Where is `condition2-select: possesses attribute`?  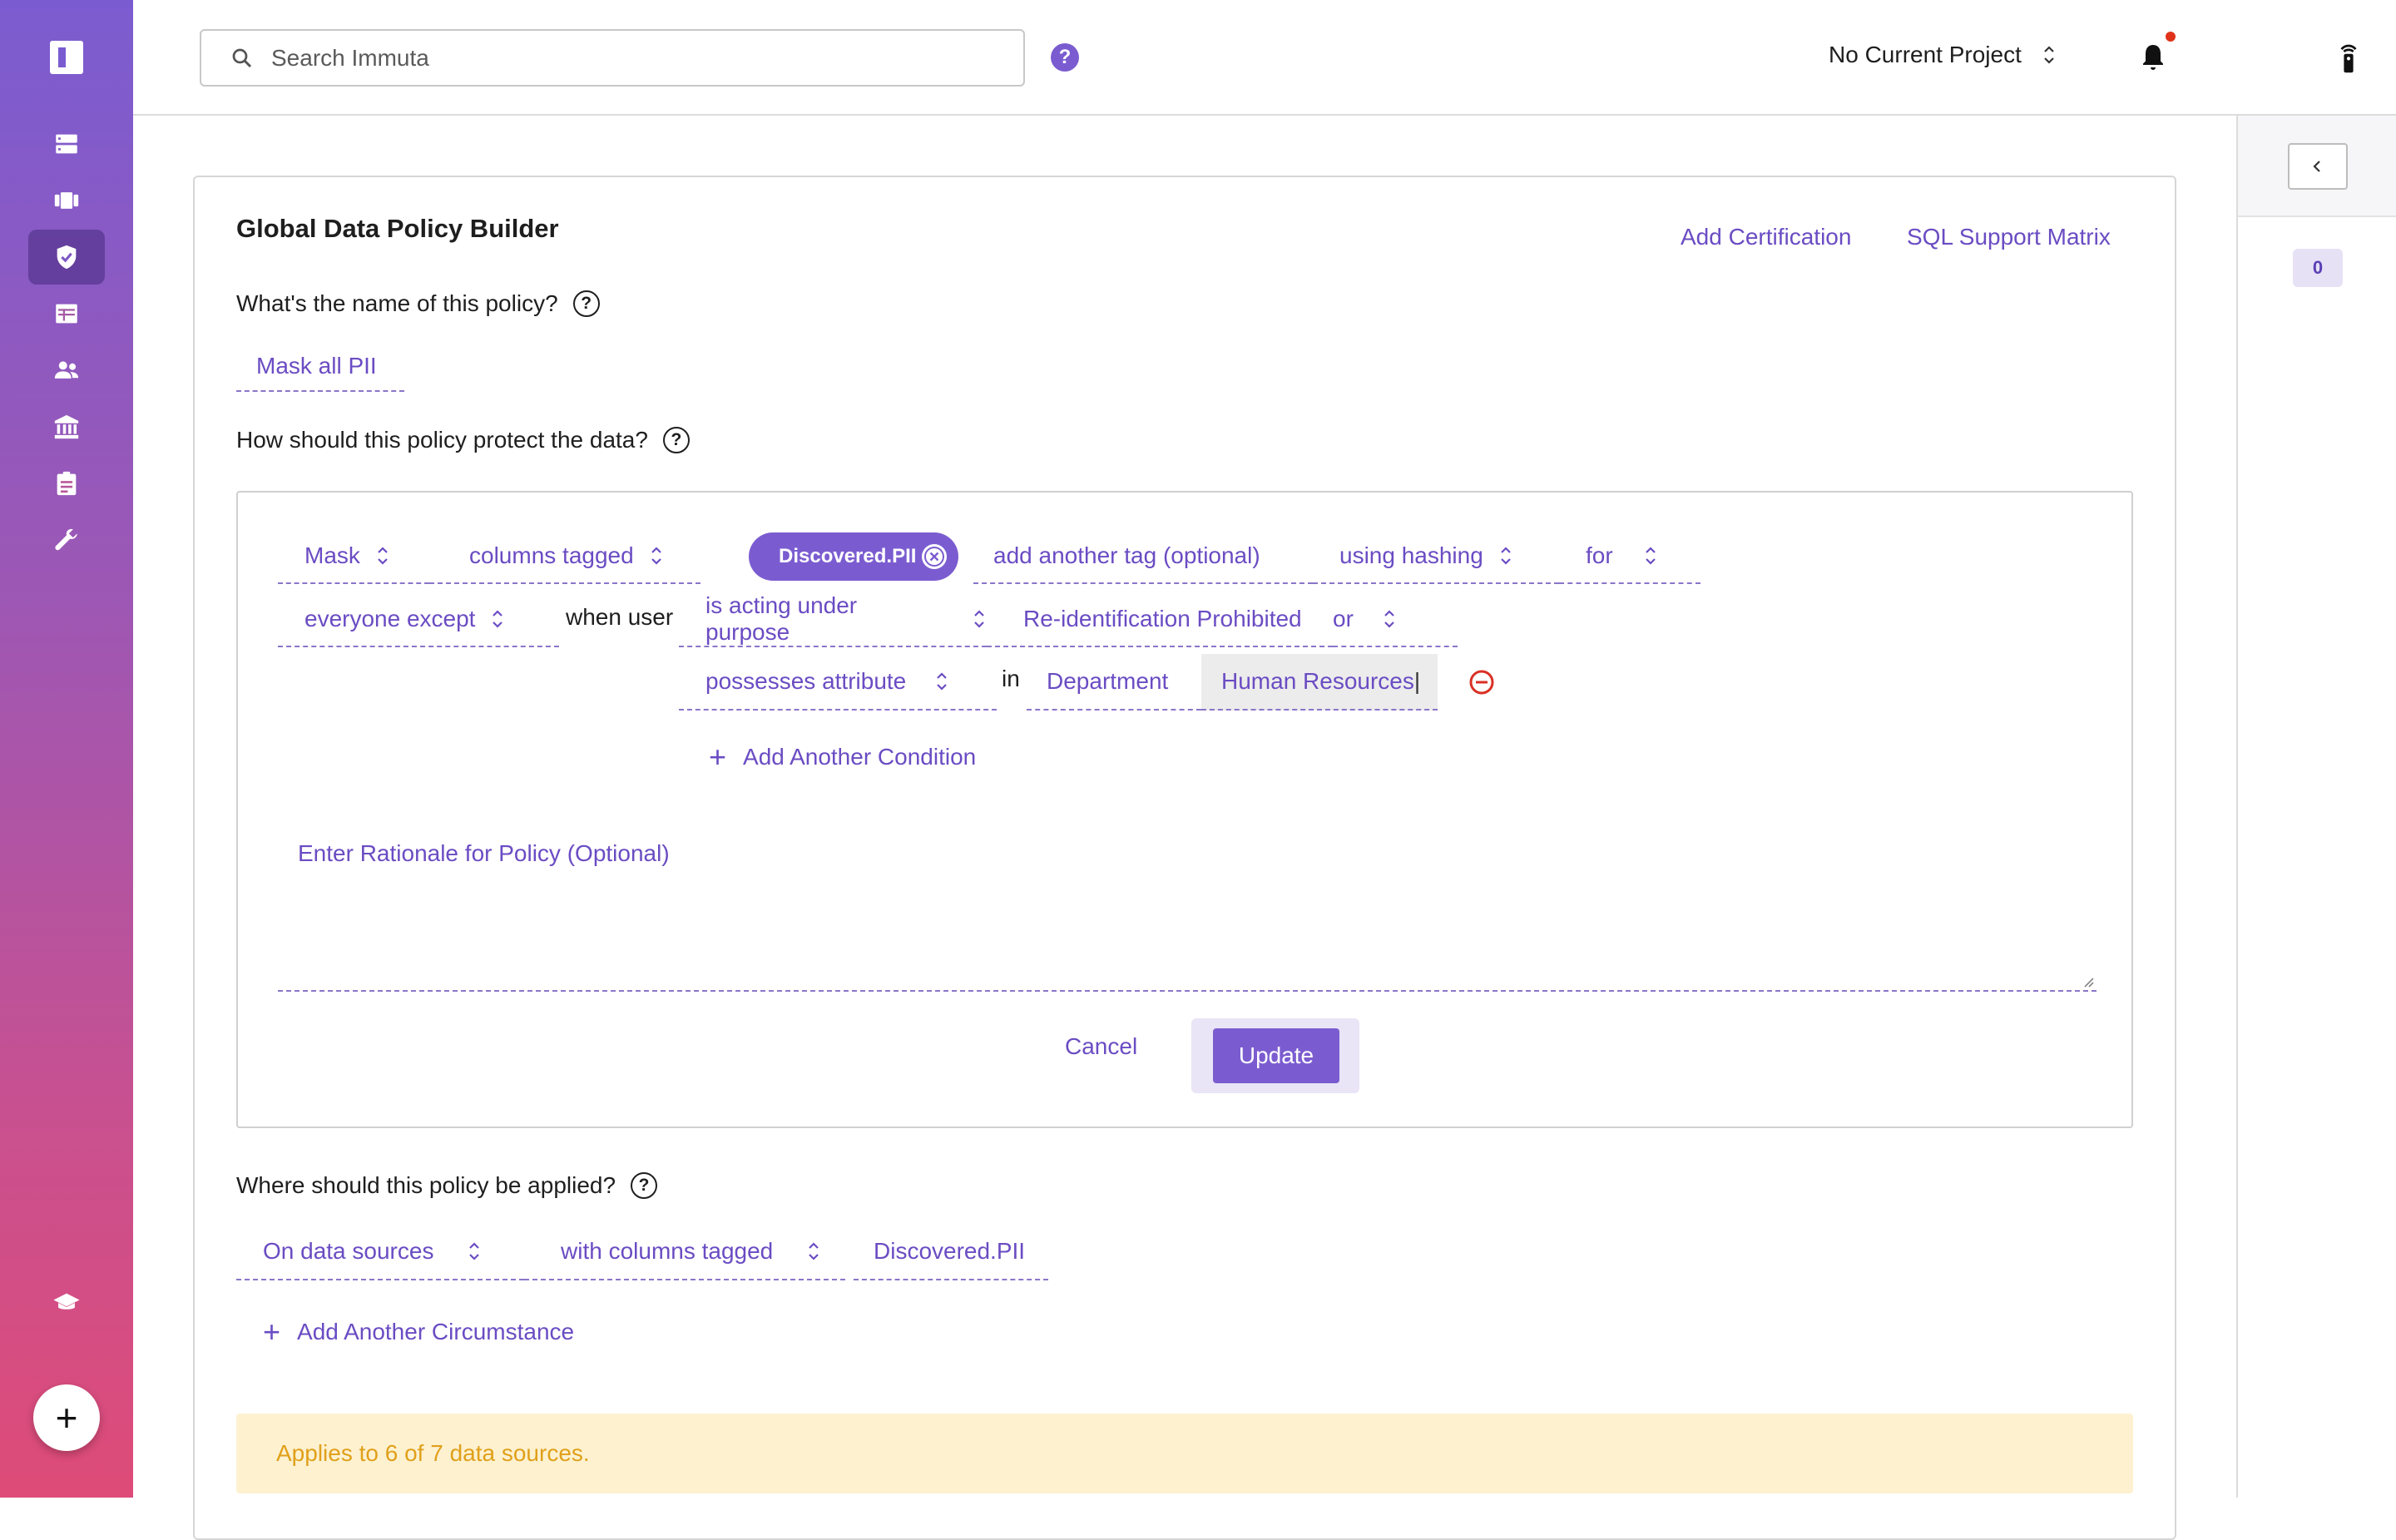 condition2-select: possesses attribute is located at coordinates (838, 682).